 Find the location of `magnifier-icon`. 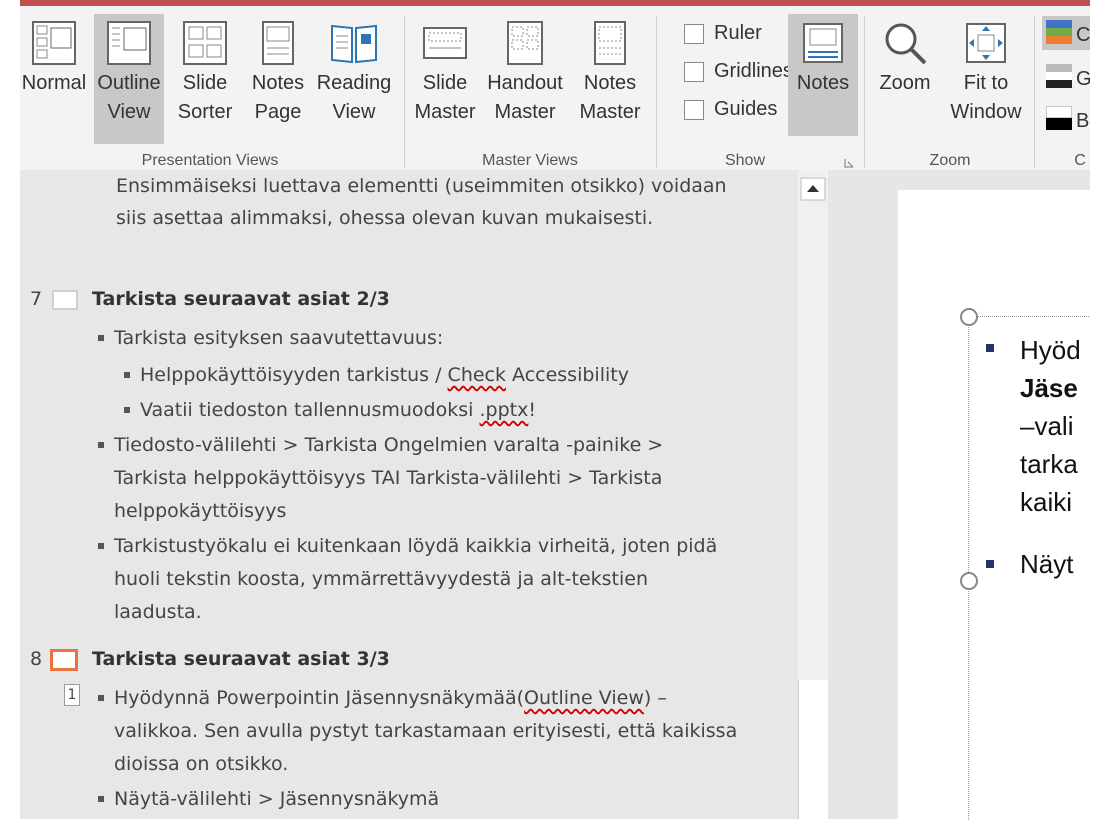

magnifier-icon is located at coordinates (906, 44).